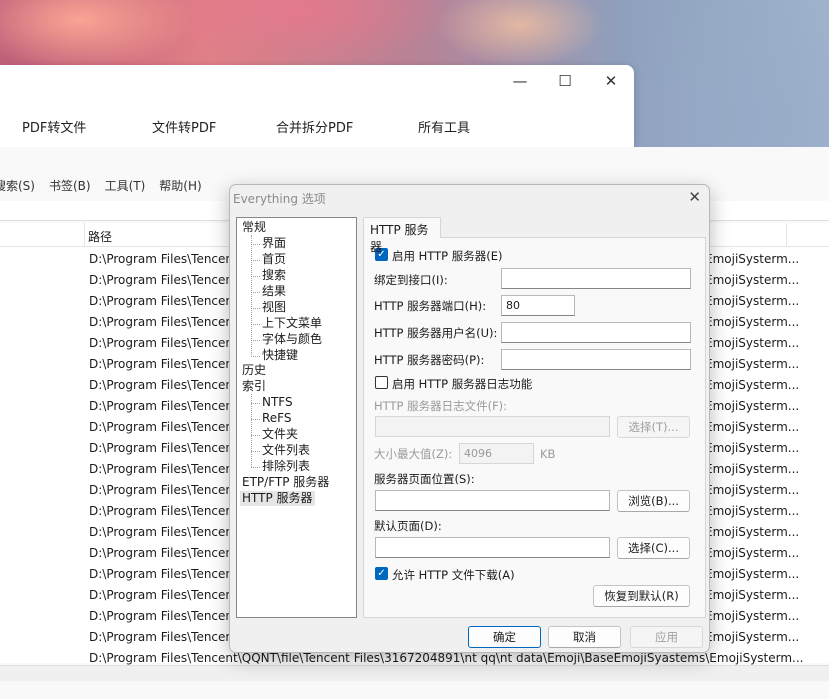 This screenshot has height=699, width=829. Describe the element at coordinates (565, 81) in the screenshot. I see `maximize-button: ☐` at that location.